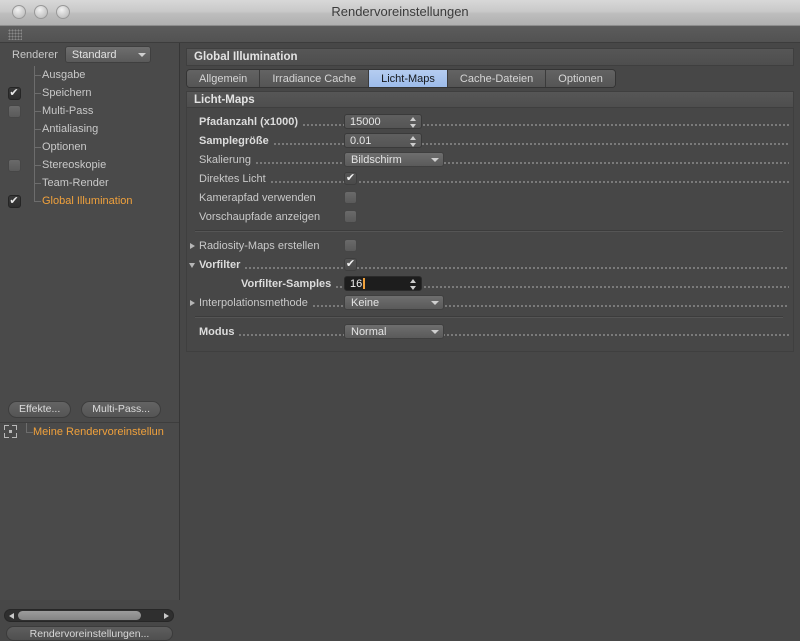 The image size is (800, 641). I want to click on panel-header: Global Illumination, so click(490, 57).